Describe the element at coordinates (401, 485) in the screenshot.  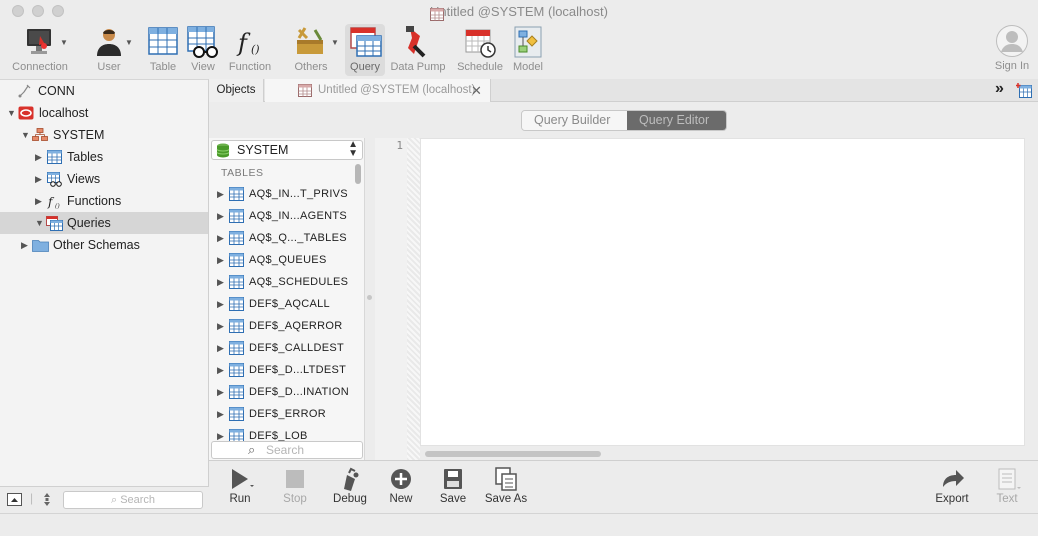
I see `new-button: New` at that location.